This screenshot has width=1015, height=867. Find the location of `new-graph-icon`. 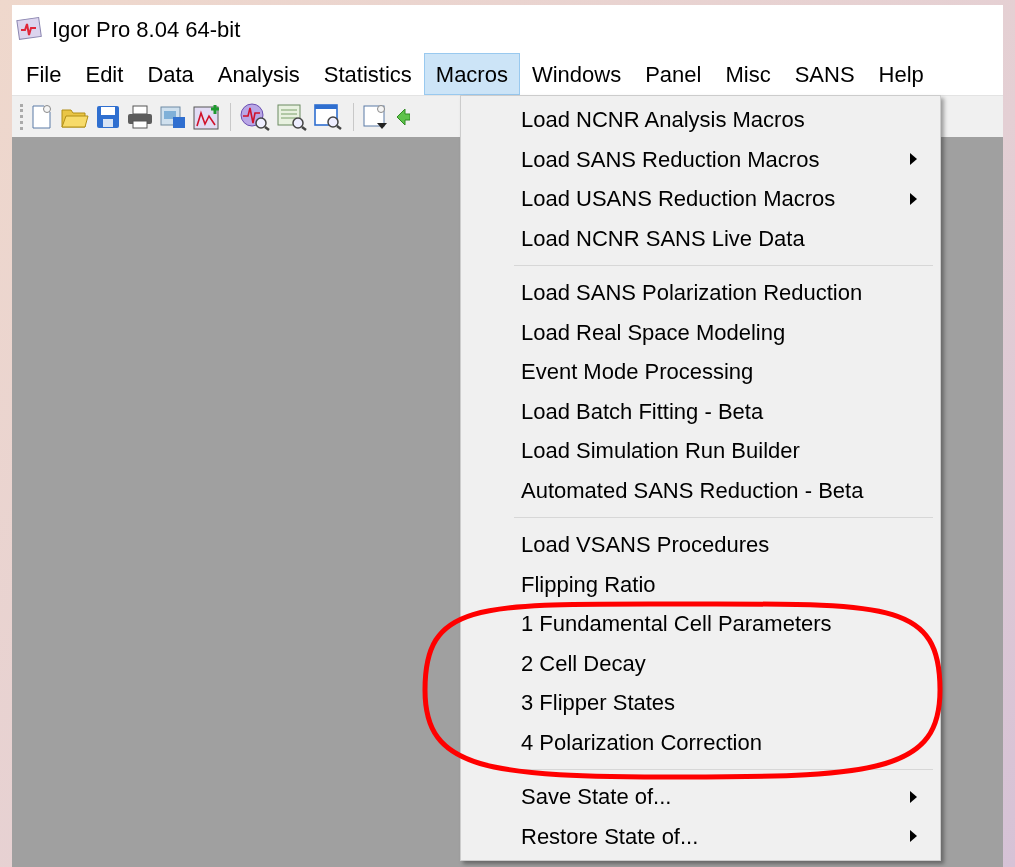

new-graph-icon is located at coordinates (207, 116).